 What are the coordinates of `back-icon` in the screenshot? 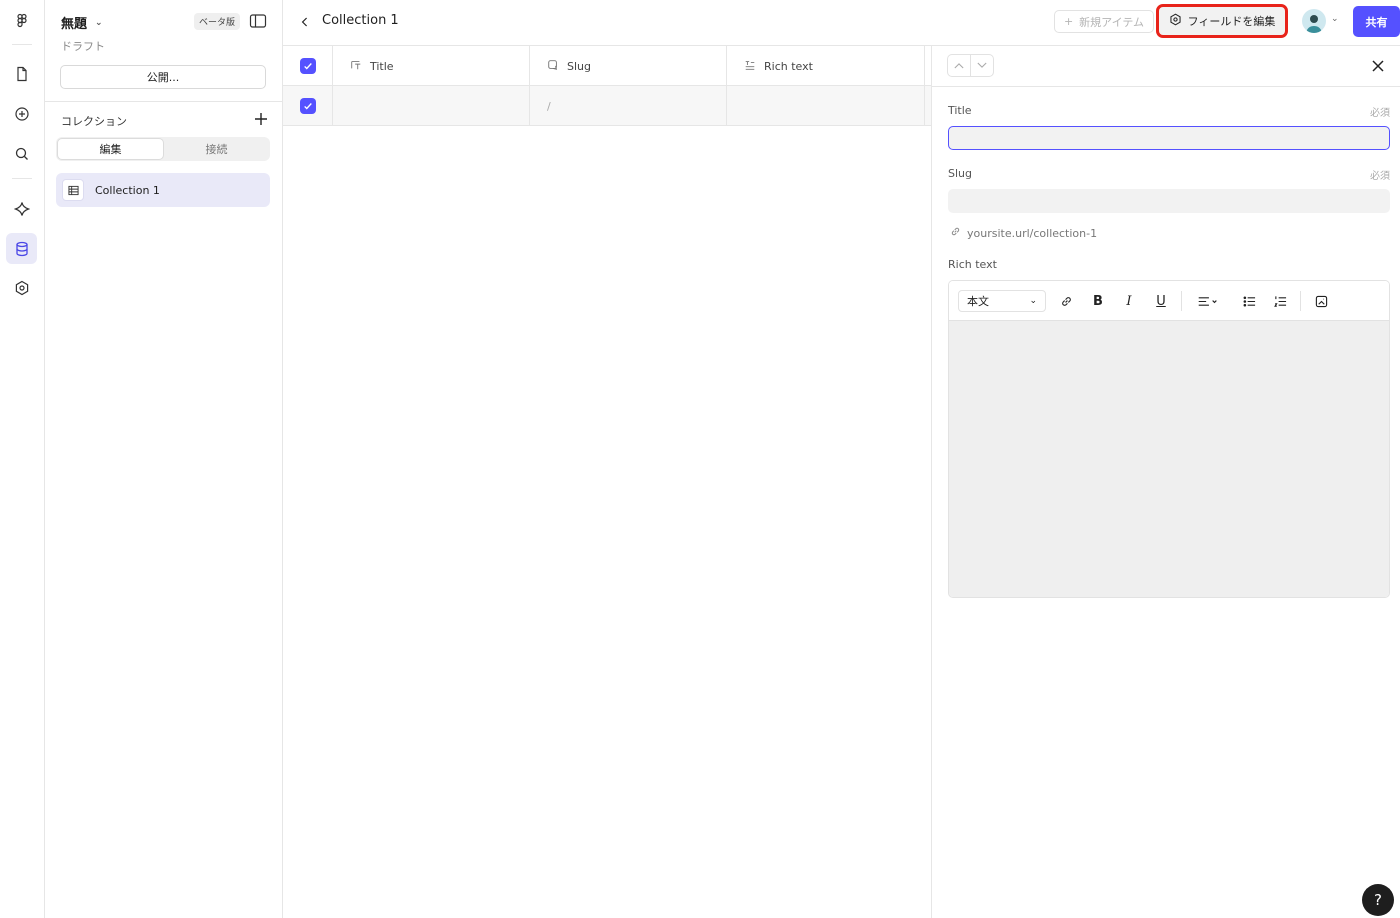 It's located at (305, 22).